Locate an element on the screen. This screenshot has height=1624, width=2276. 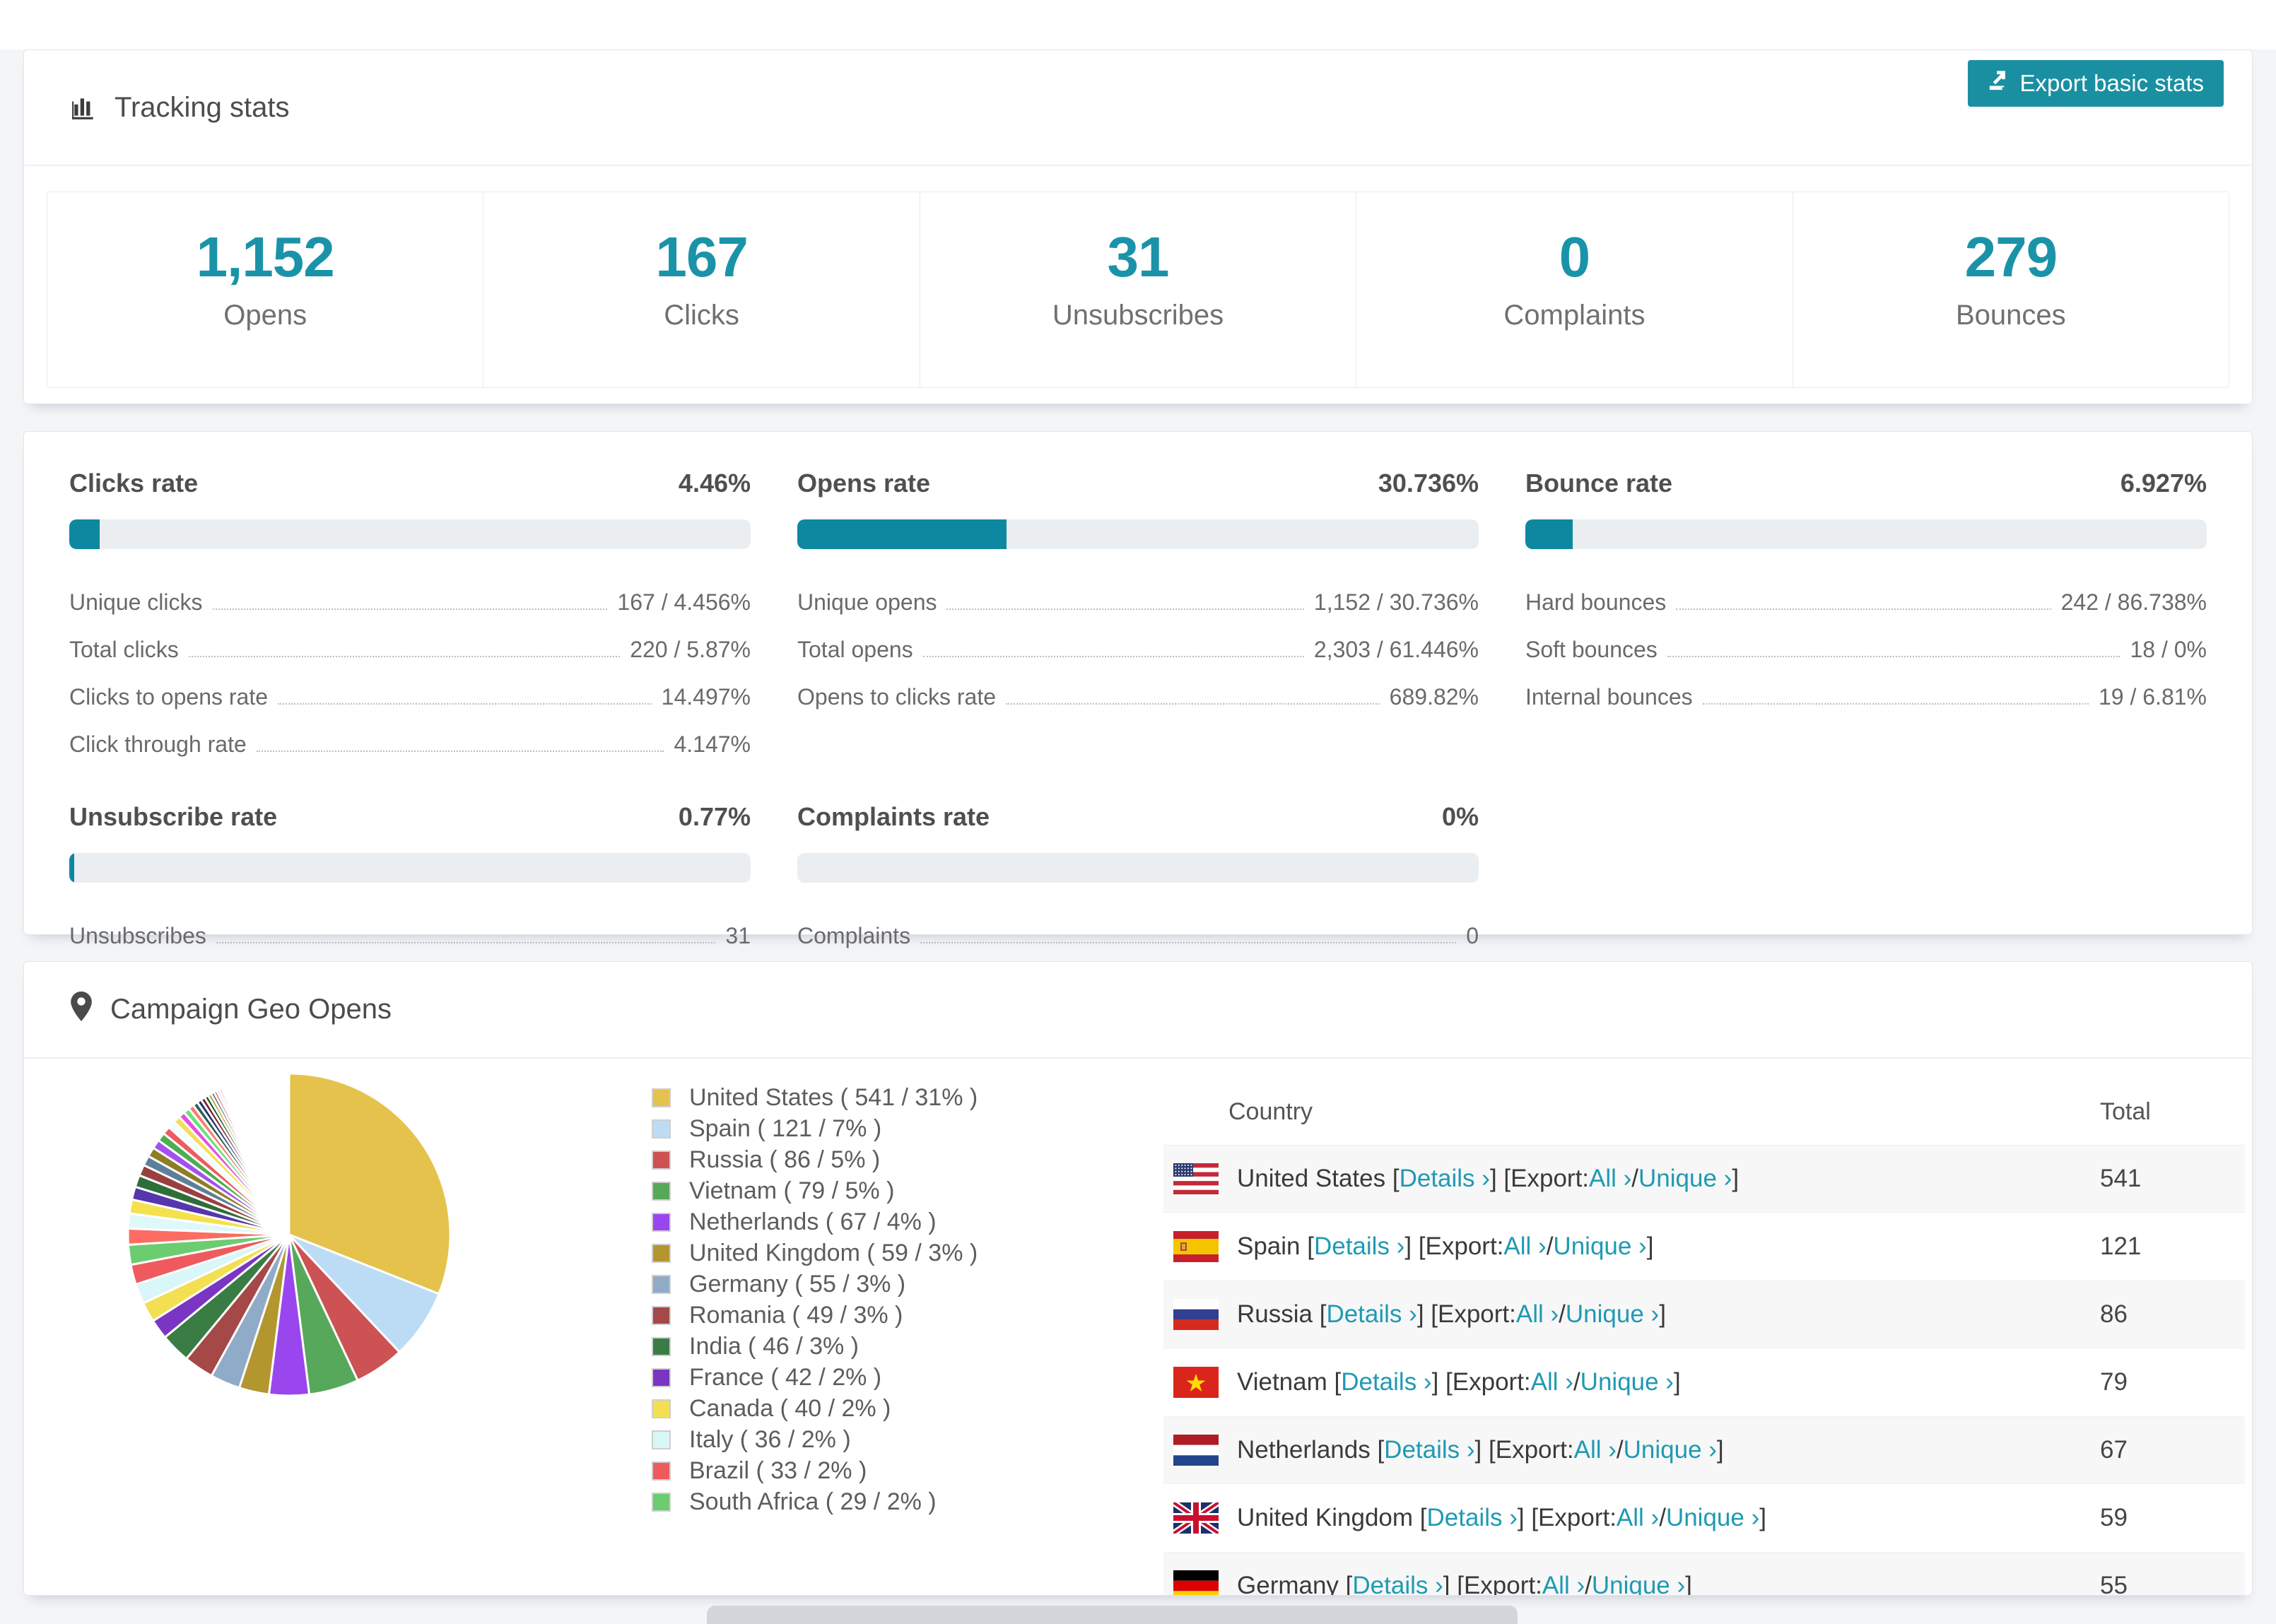
horizontal-scrollbar-thumb is located at coordinates (1112, 1615).